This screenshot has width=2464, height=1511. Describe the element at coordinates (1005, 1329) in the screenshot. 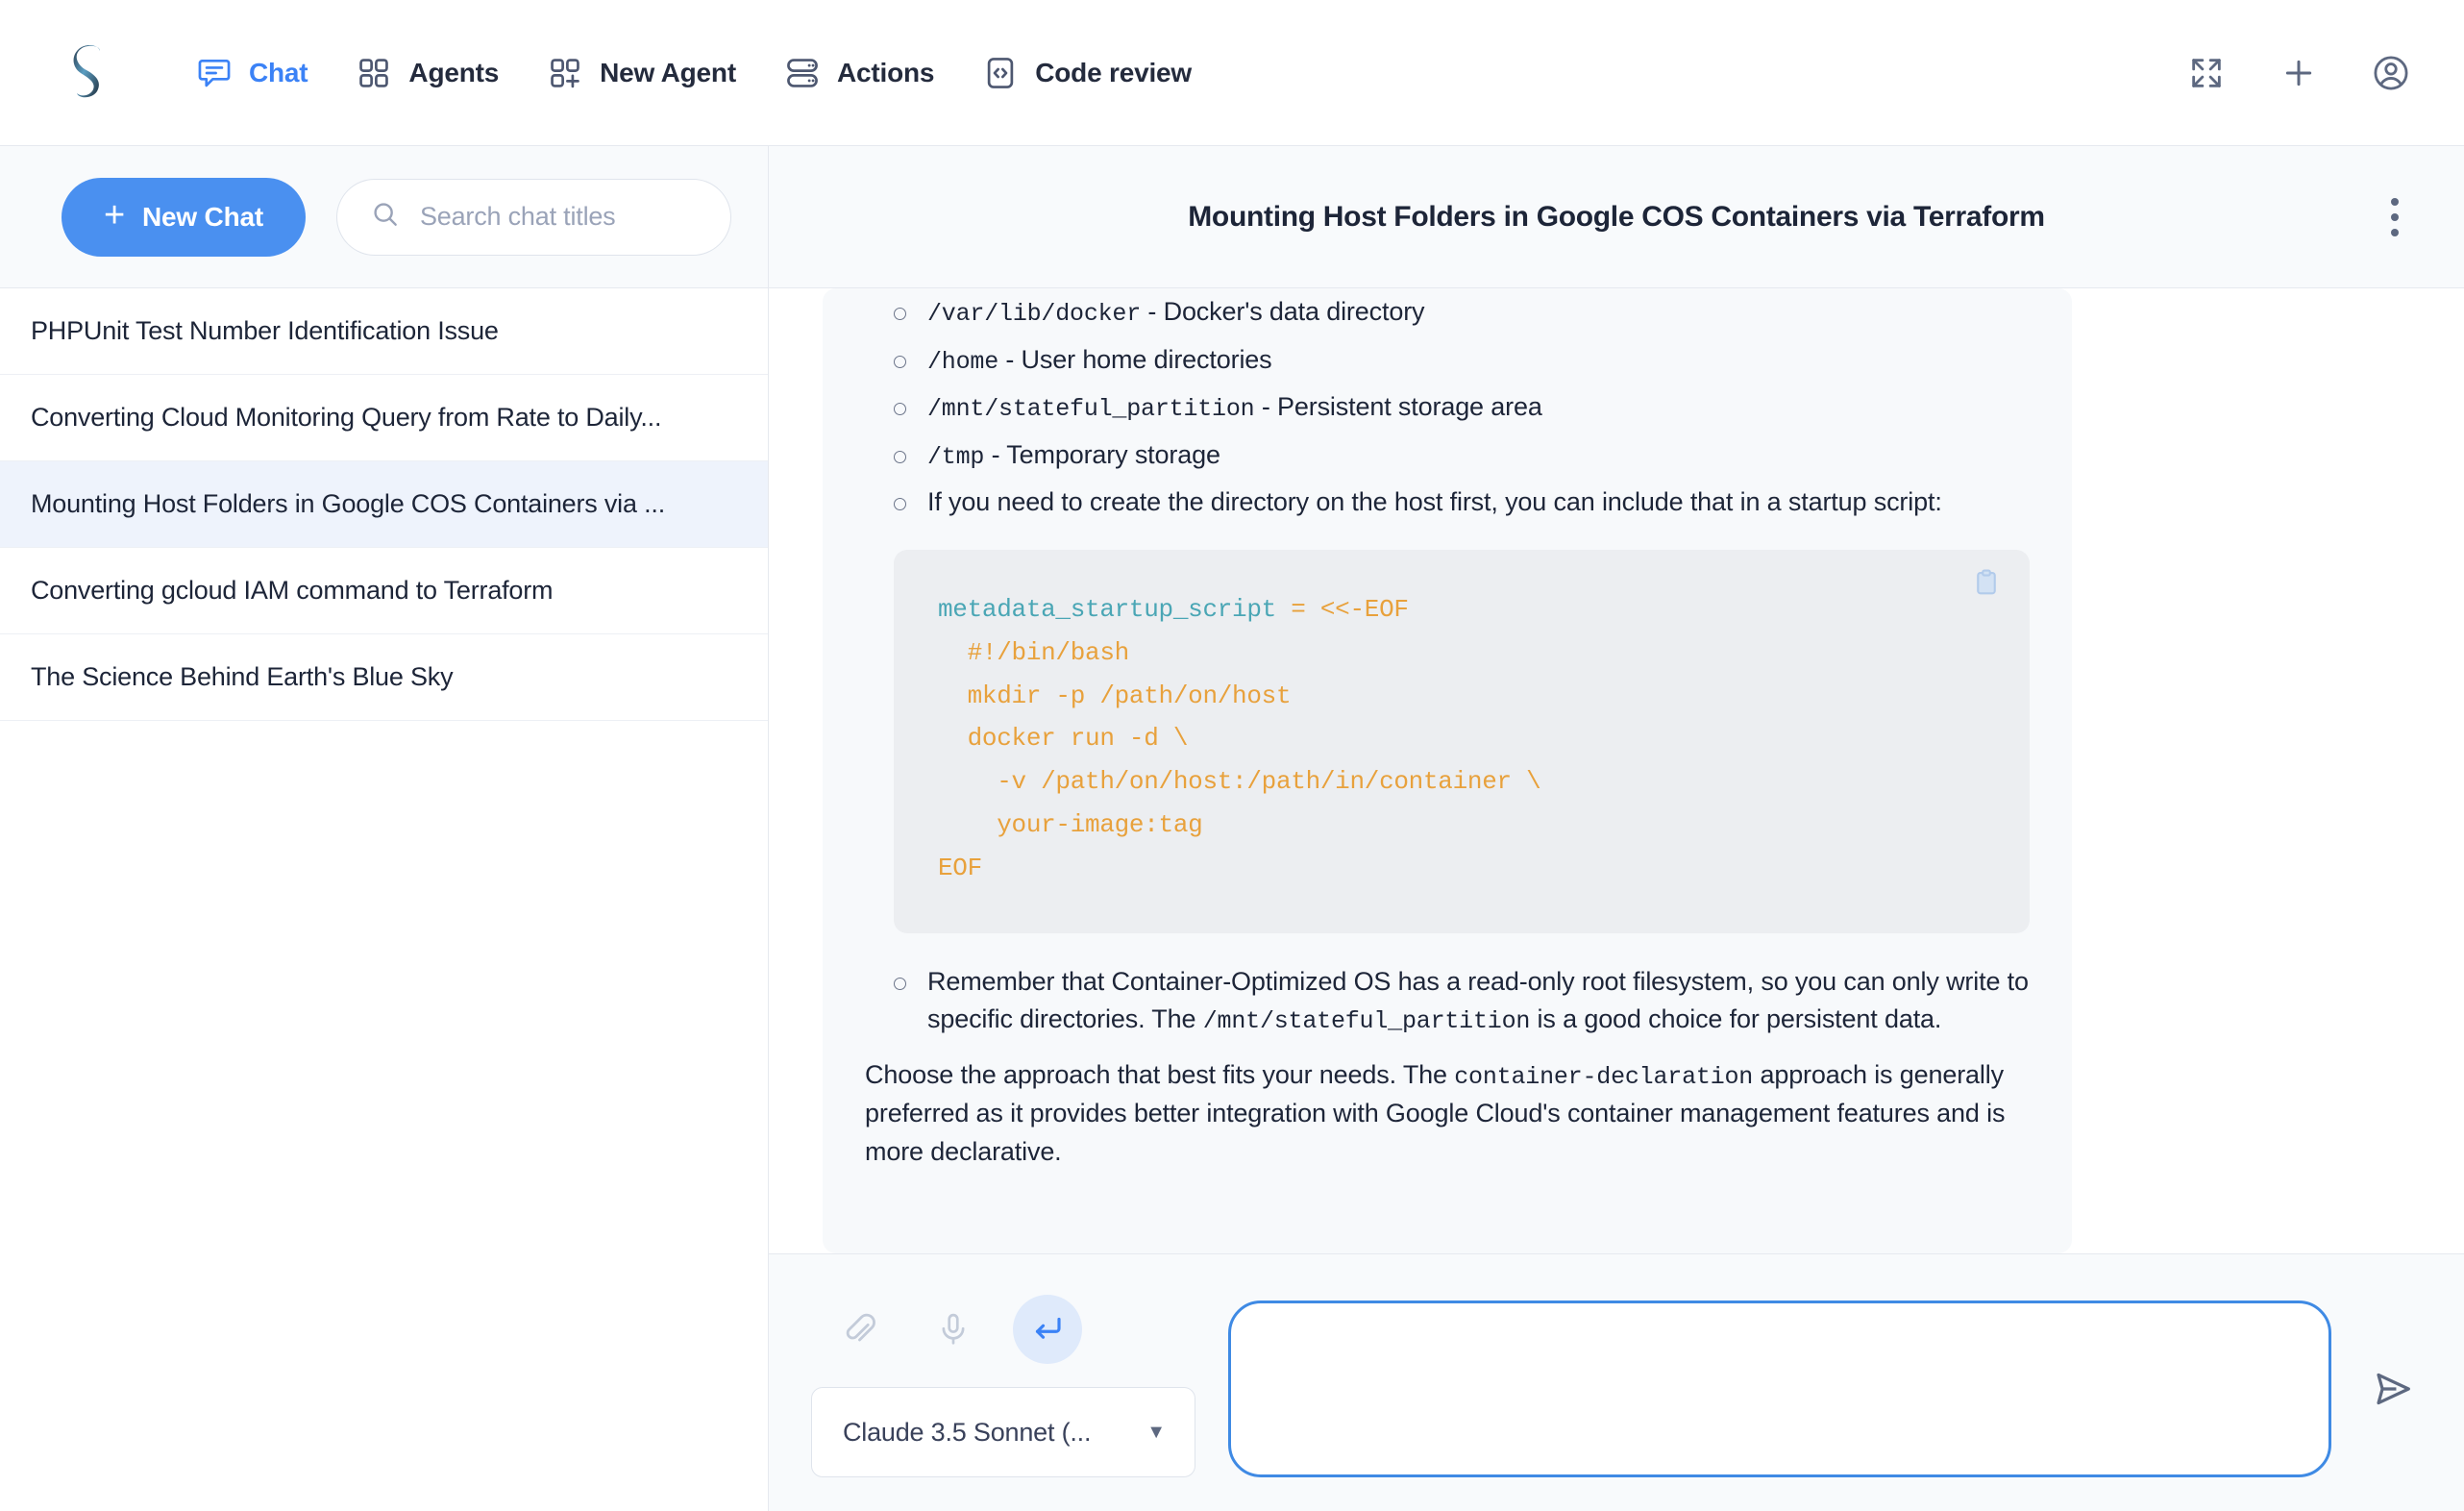

I see `composer-tools` at that location.